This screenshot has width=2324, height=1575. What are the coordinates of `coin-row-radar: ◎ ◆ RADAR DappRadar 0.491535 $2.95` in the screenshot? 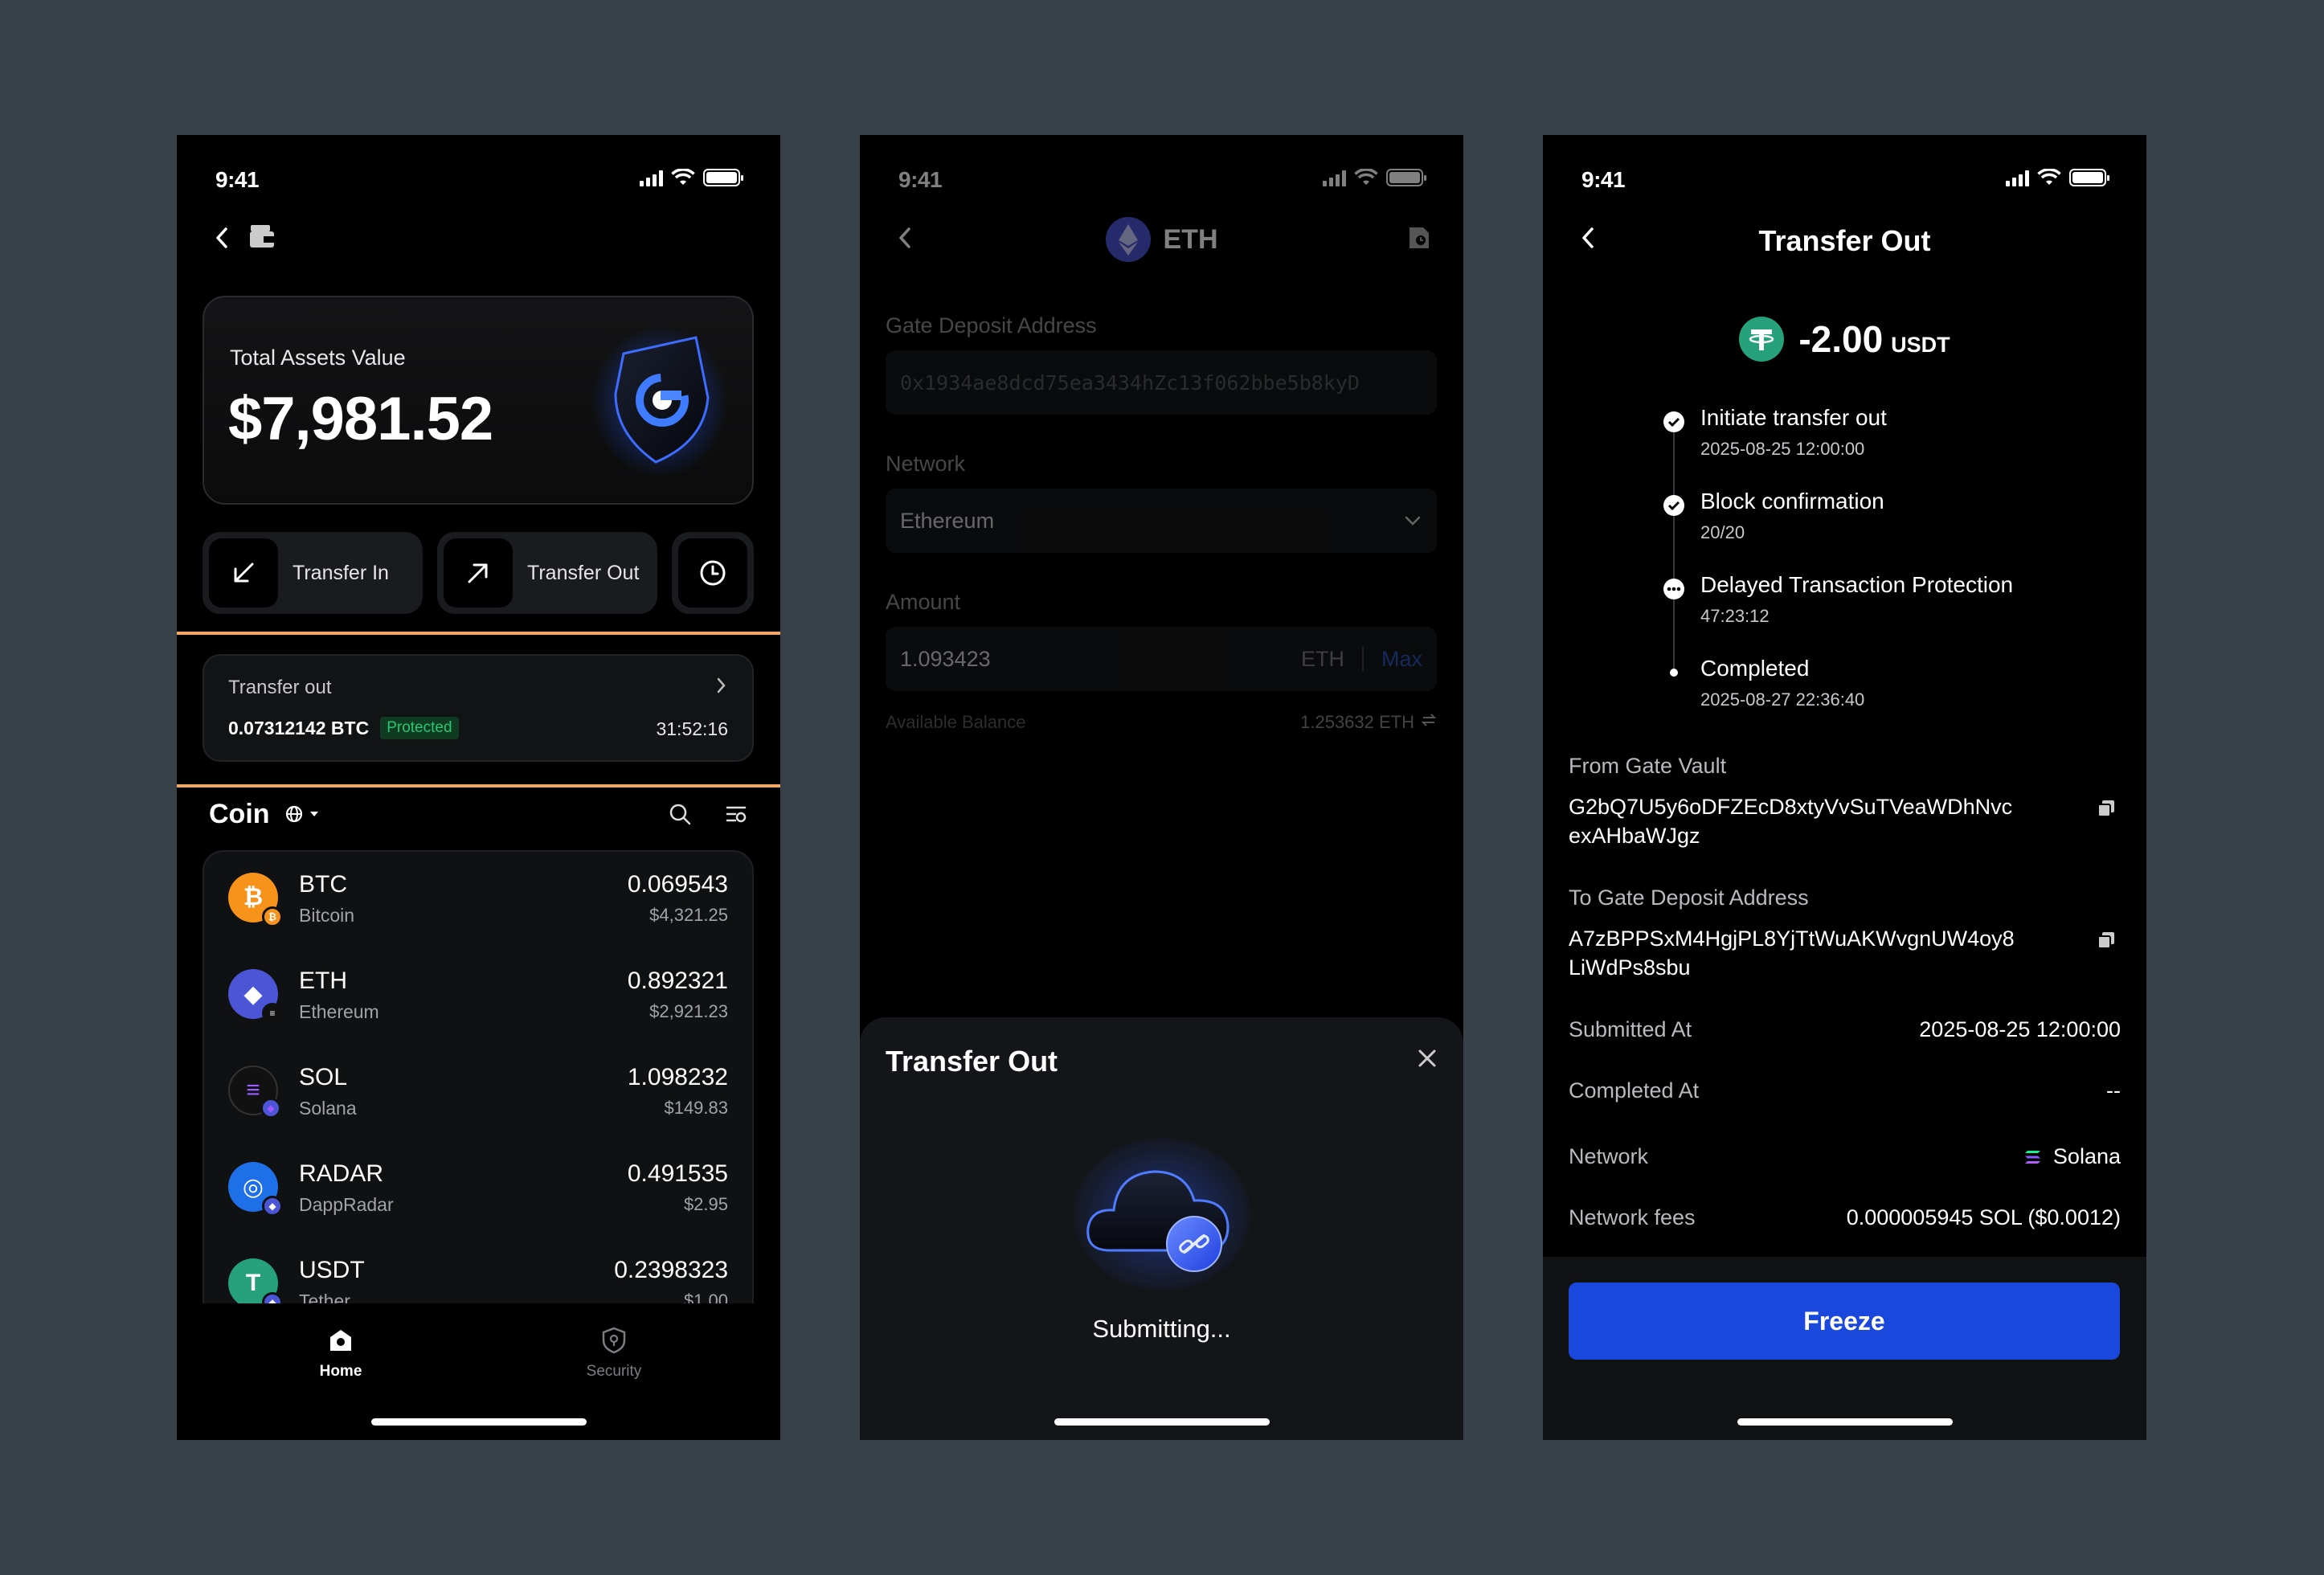 It's located at (478, 1189).